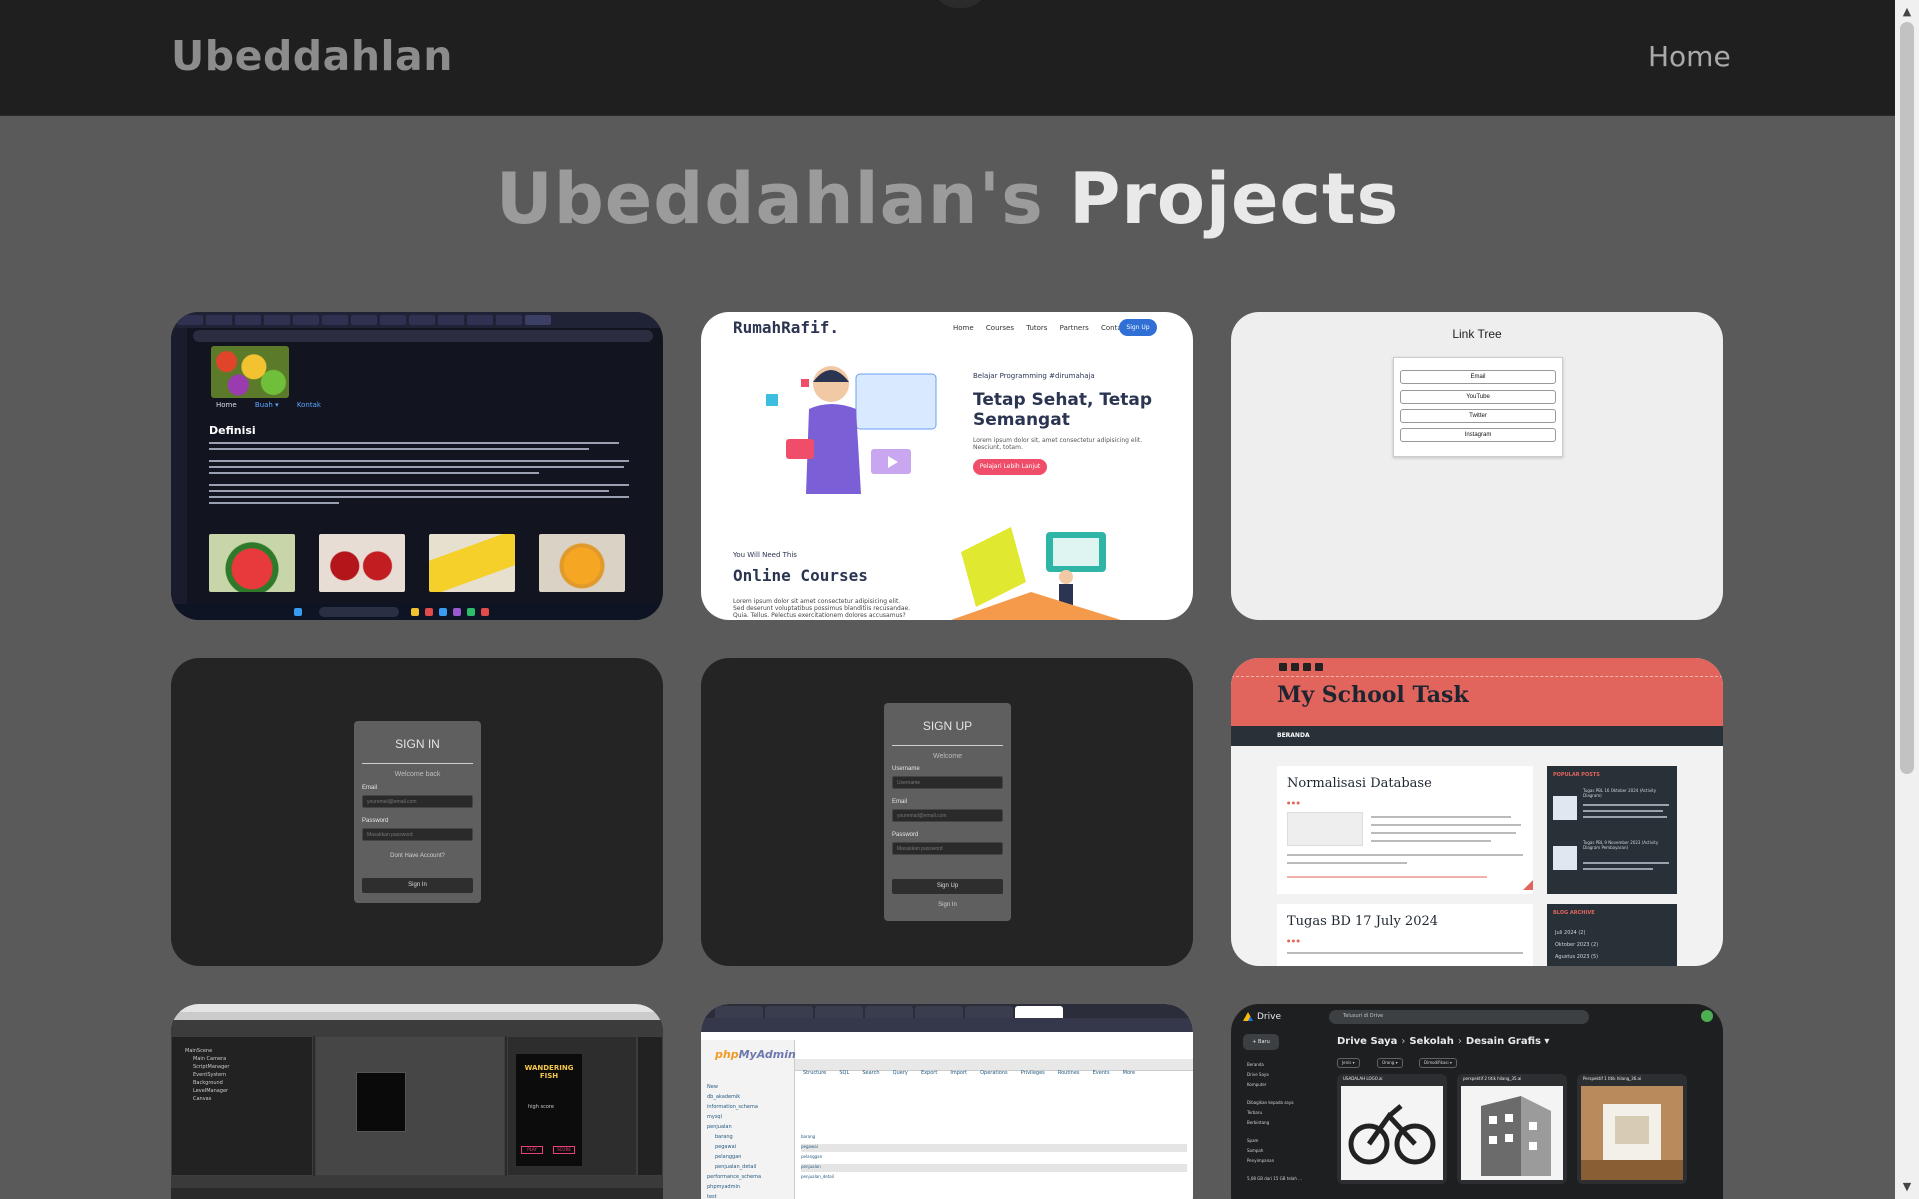 The image size is (1919, 1199). Describe the element at coordinates (410, 1106) in the screenshot. I see `scene-view` at that location.